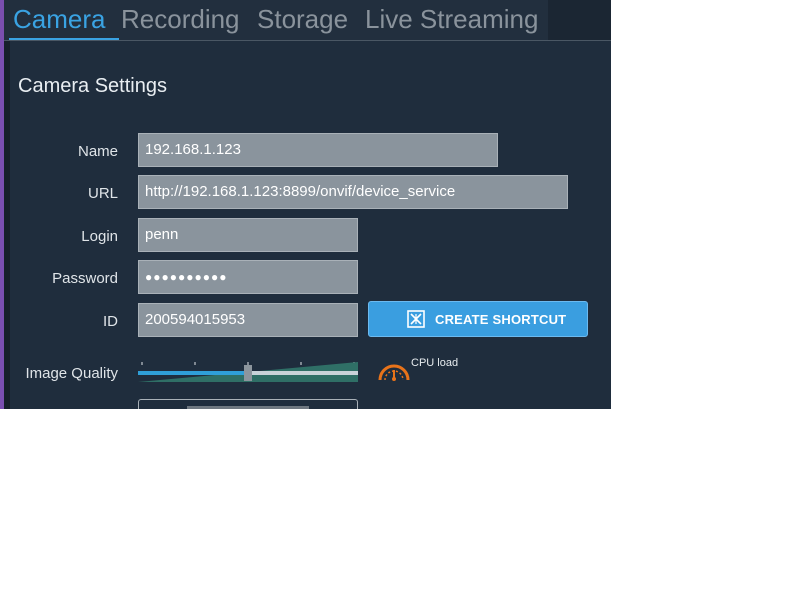 This screenshot has height=600, width=800. What do you see at coordinates (302, 20) in the screenshot?
I see `tab-storage: Storage` at bounding box center [302, 20].